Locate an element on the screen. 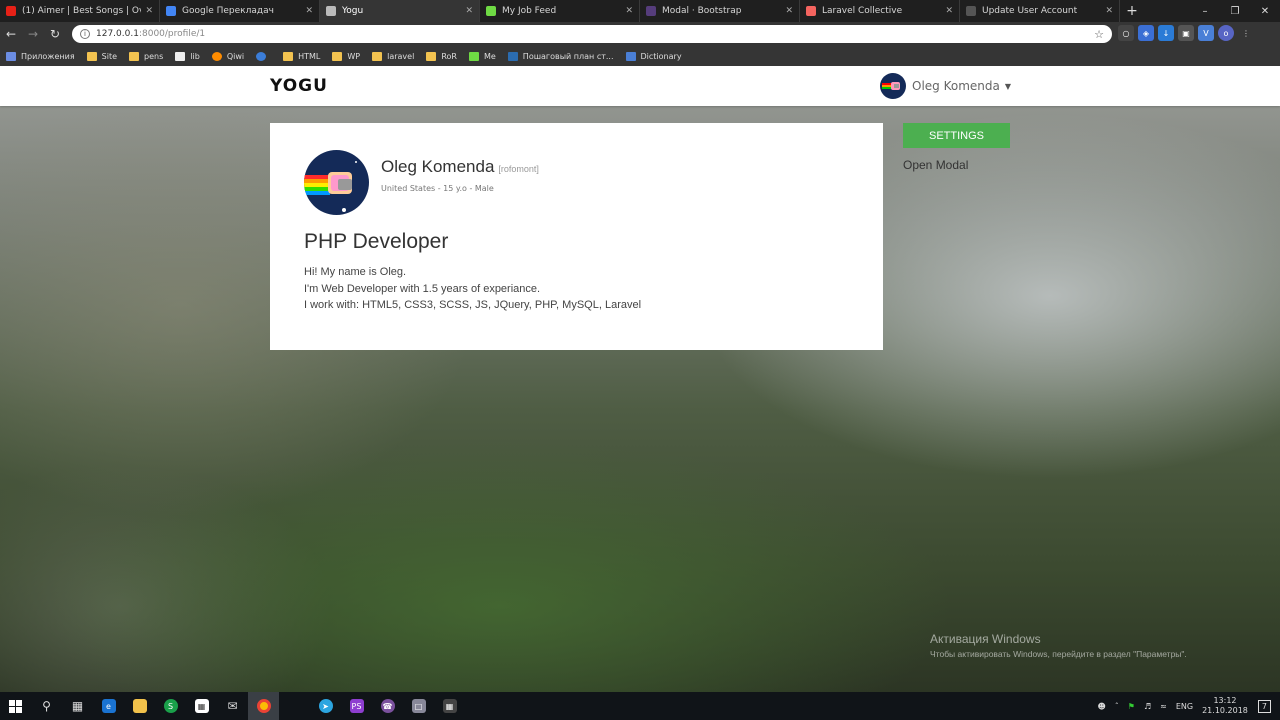  apps-icon is located at coordinates (11, 56).